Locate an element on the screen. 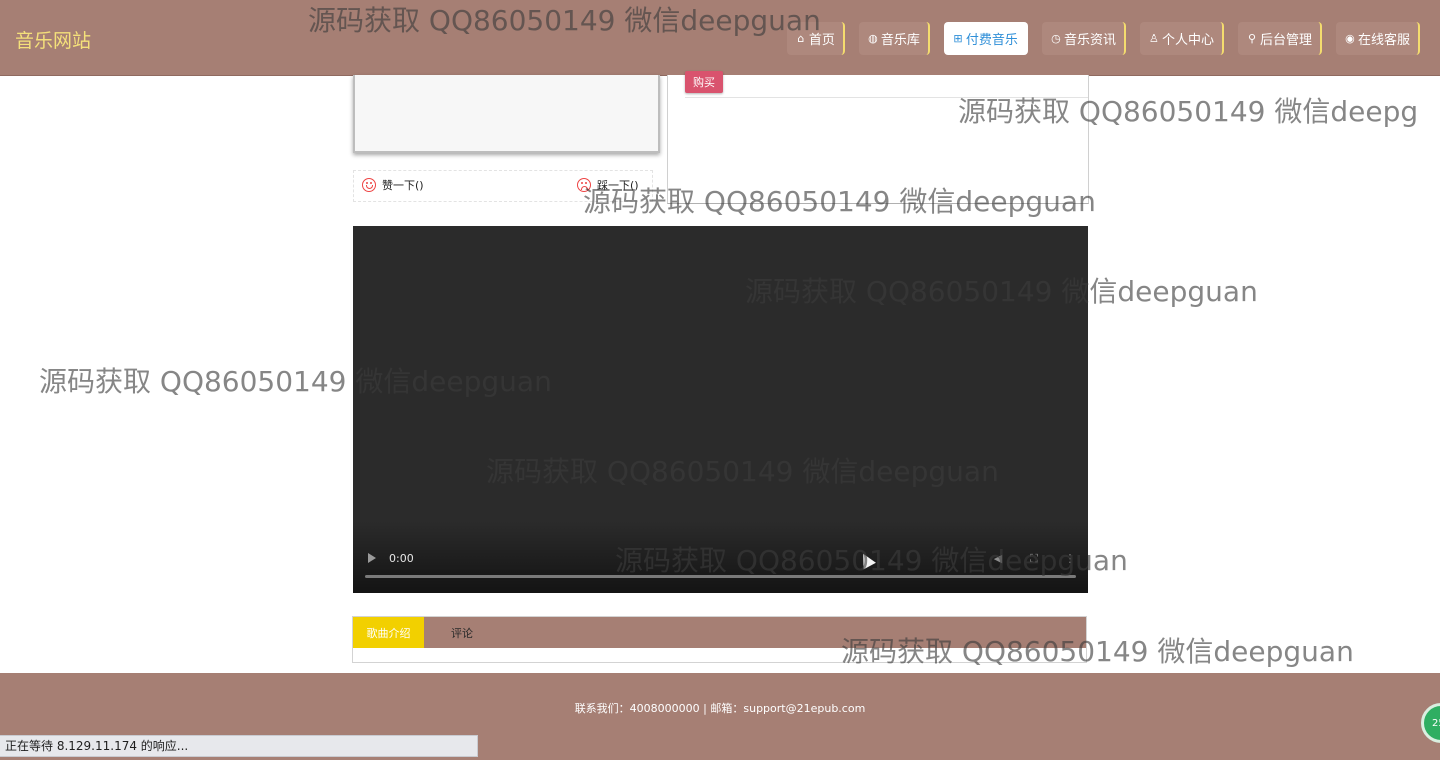  nav-label: 后台管理 is located at coordinates (1285, 40).